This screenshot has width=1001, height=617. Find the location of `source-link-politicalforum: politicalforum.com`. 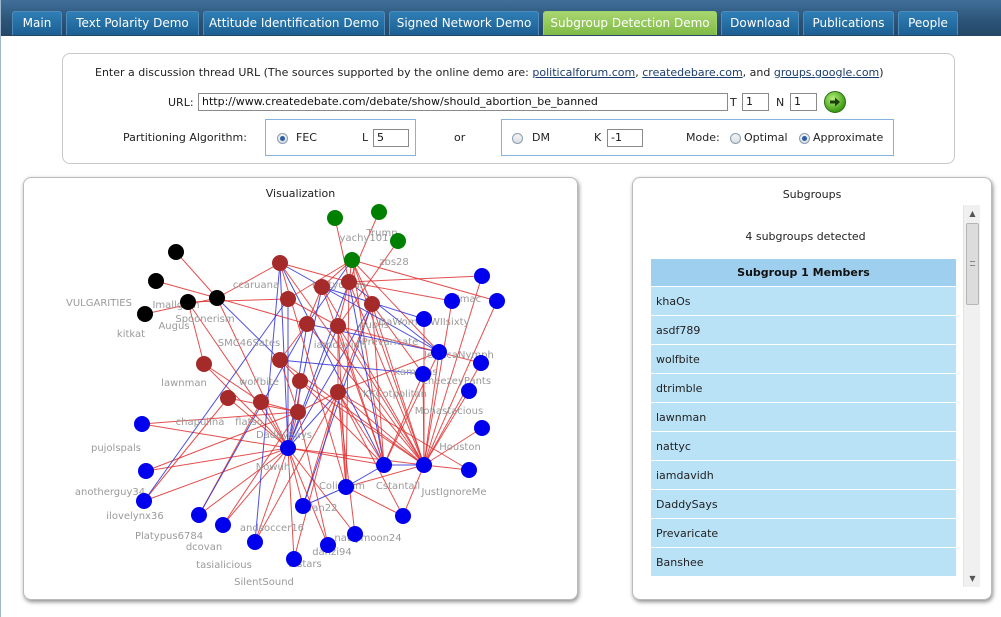

source-link-politicalforum: politicalforum.com is located at coordinates (583, 72).